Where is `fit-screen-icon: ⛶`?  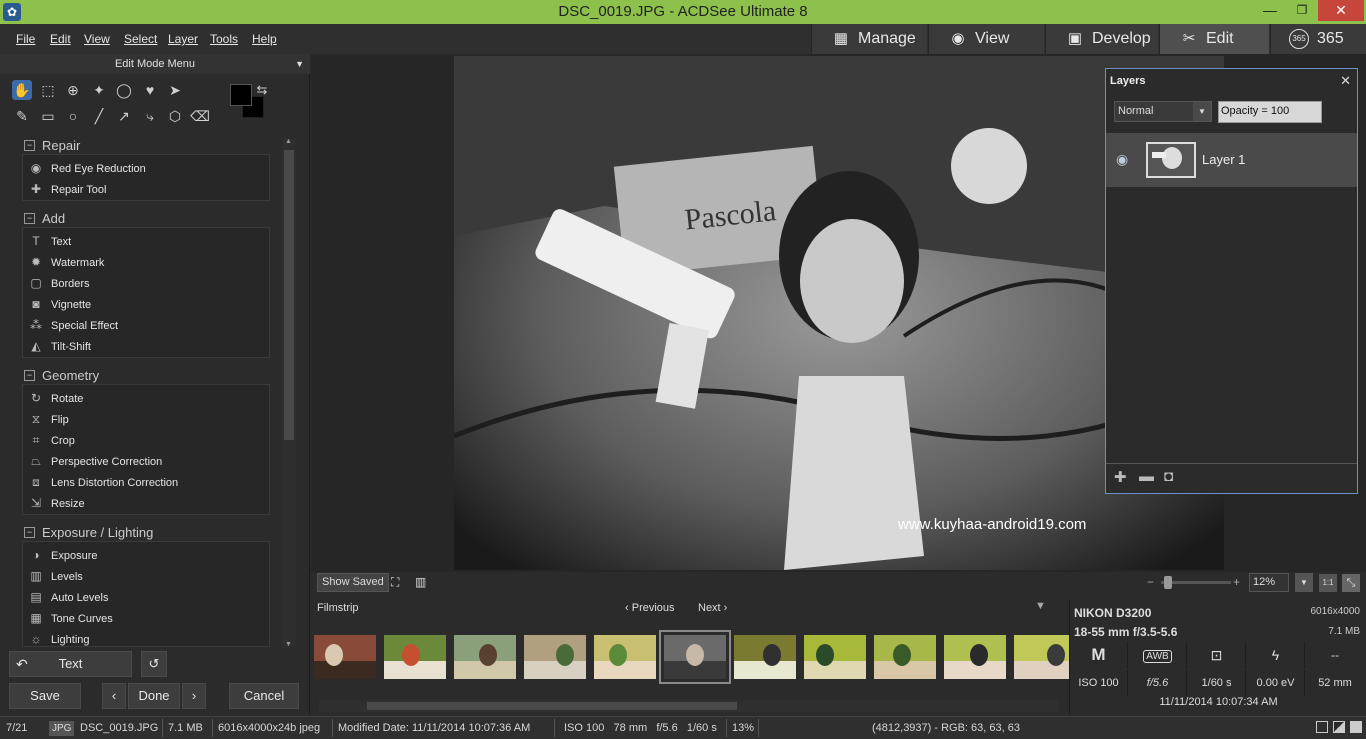 fit-screen-icon: ⛶ is located at coordinates (395, 582).